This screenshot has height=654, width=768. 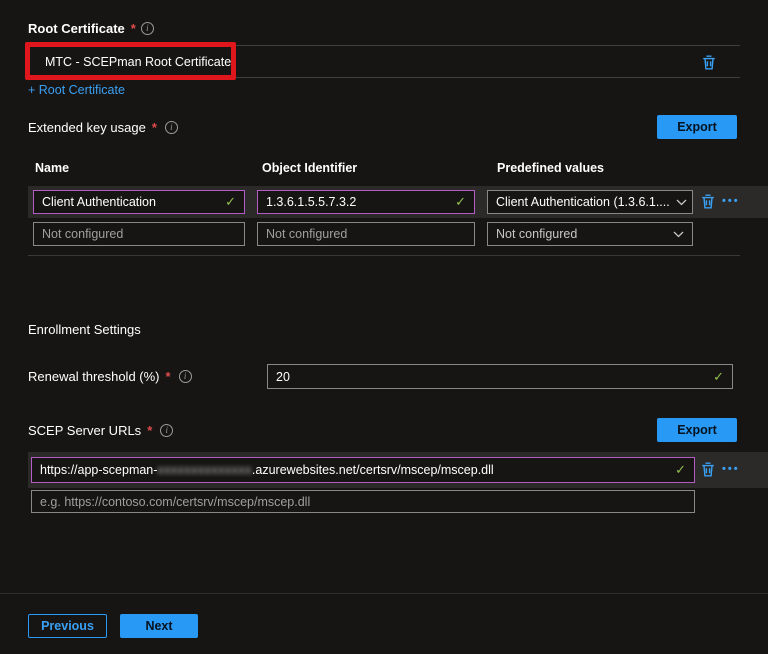 What do you see at coordinates (52, 168) in the screenshot?
I see `column-header-name: Name` at bounding box center [52, 168].